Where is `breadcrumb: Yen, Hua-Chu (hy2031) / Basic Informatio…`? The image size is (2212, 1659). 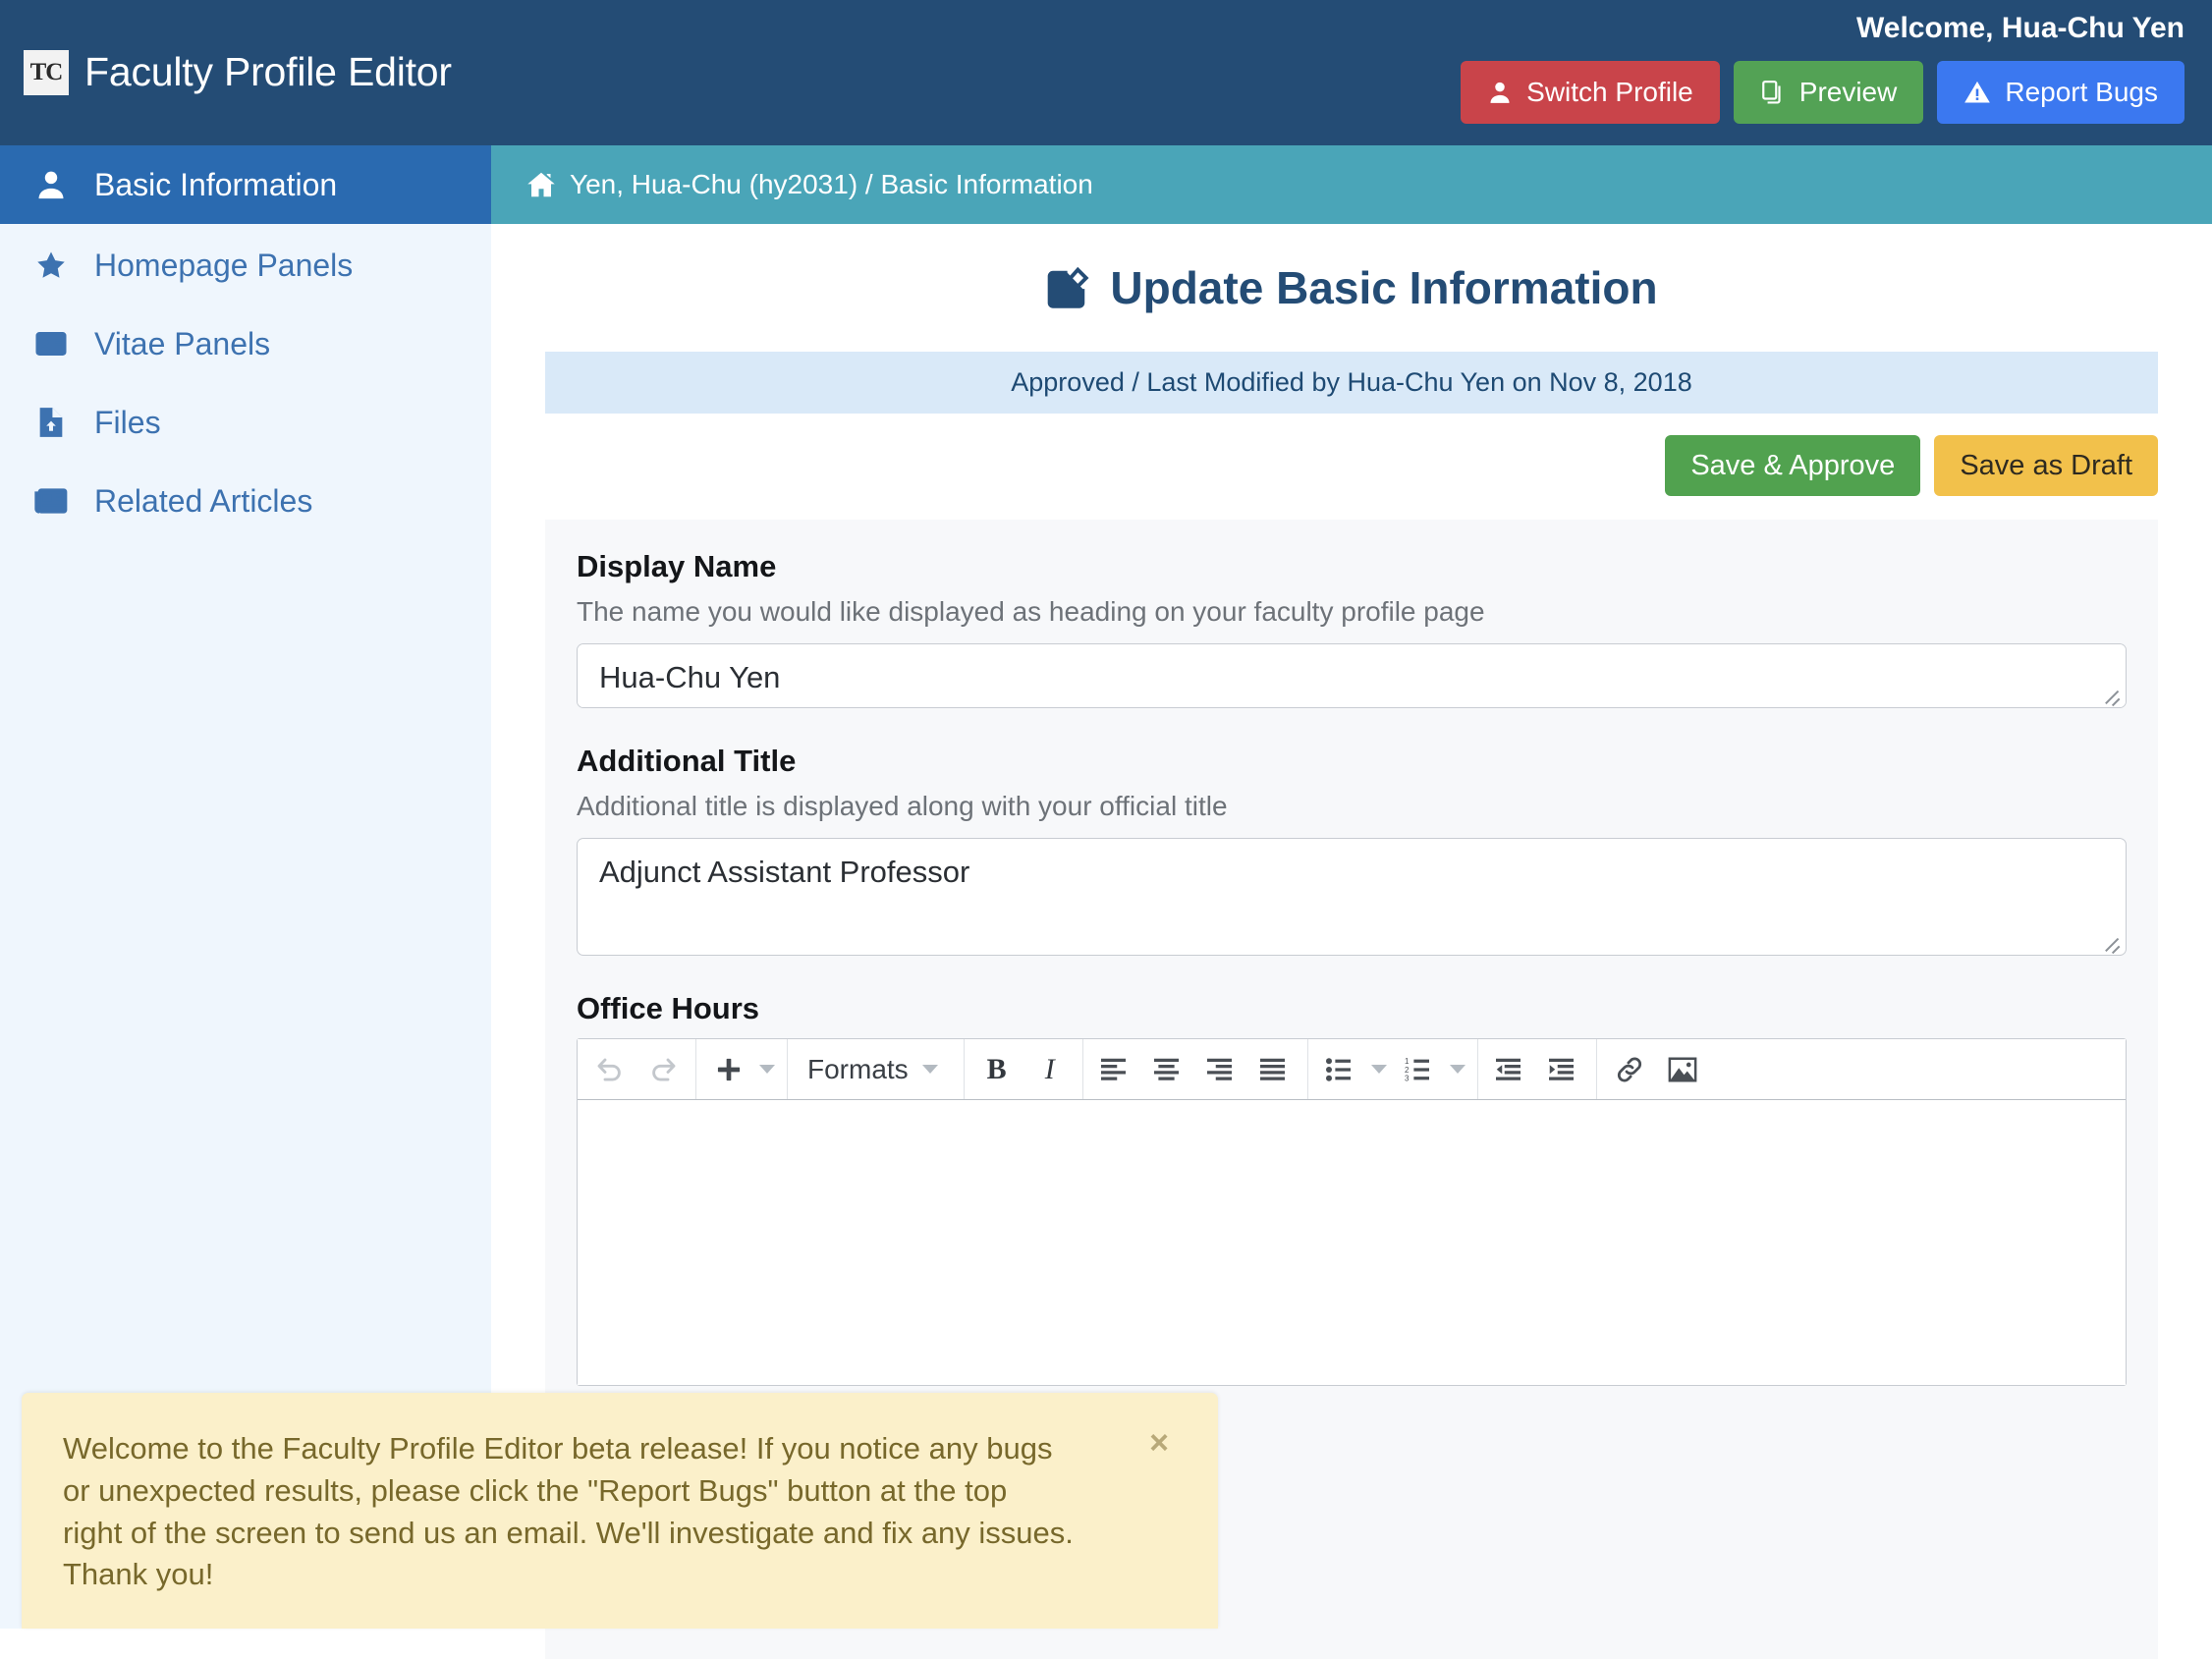
breadcrumb: Yen, Hua-Chu (hy2031) / Basic Informatio… is located at coordinates (1351, 184).